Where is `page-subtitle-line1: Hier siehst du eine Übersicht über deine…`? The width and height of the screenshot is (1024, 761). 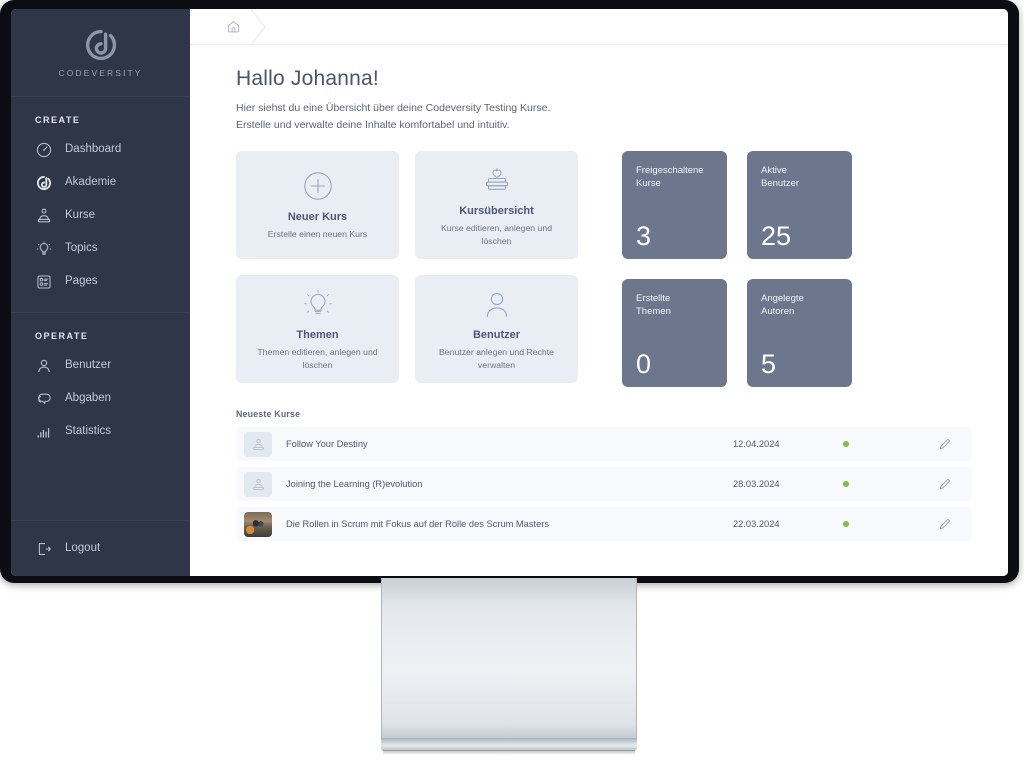 page-subtitle-line1: Hier siehst du eine Übersicht über deine… is located at coordinates (393, 108).